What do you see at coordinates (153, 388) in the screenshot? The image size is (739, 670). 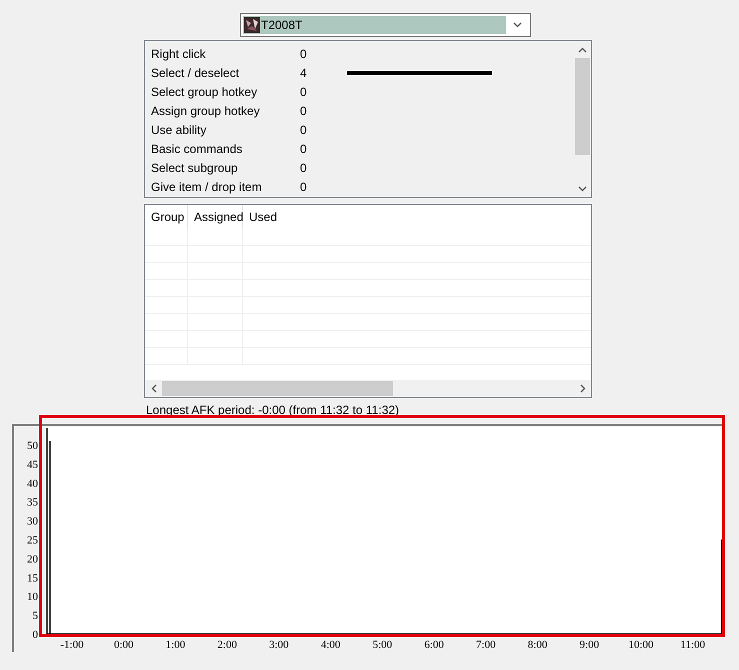 I see `scroll-left-icon` at bounding box center [153, 388].